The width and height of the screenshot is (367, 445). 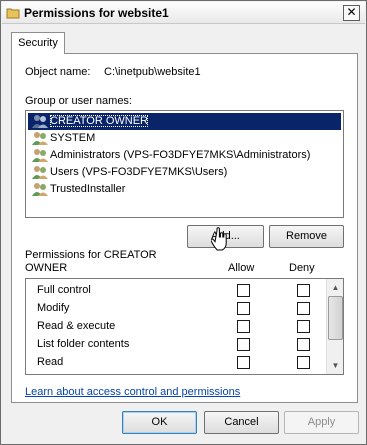 I want to click on cancel-button: Cancel, so click(x=241, y=422).